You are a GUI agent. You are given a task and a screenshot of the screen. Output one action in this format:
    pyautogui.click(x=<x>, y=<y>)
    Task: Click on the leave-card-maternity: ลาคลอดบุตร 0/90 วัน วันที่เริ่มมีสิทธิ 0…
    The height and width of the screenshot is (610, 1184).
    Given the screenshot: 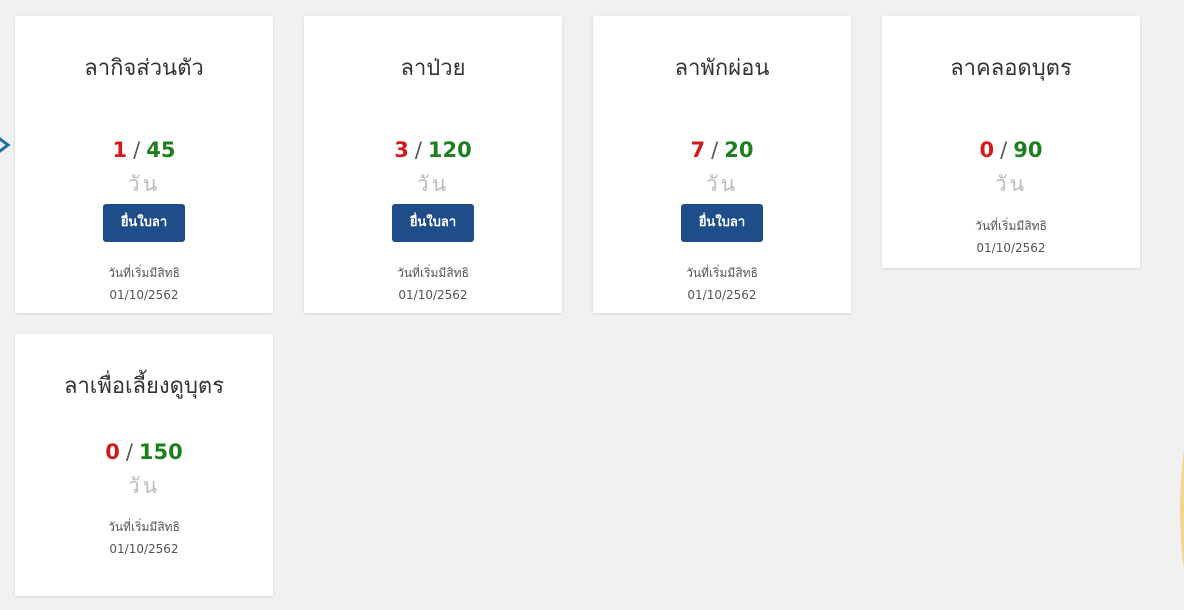 What is the action you would take?
    pyautogui.click(x=1011, y=142)
    